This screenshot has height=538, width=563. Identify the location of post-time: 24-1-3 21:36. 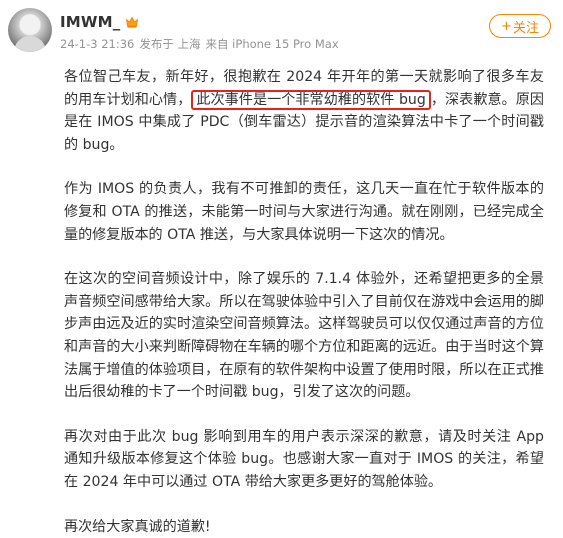
(97, 44).